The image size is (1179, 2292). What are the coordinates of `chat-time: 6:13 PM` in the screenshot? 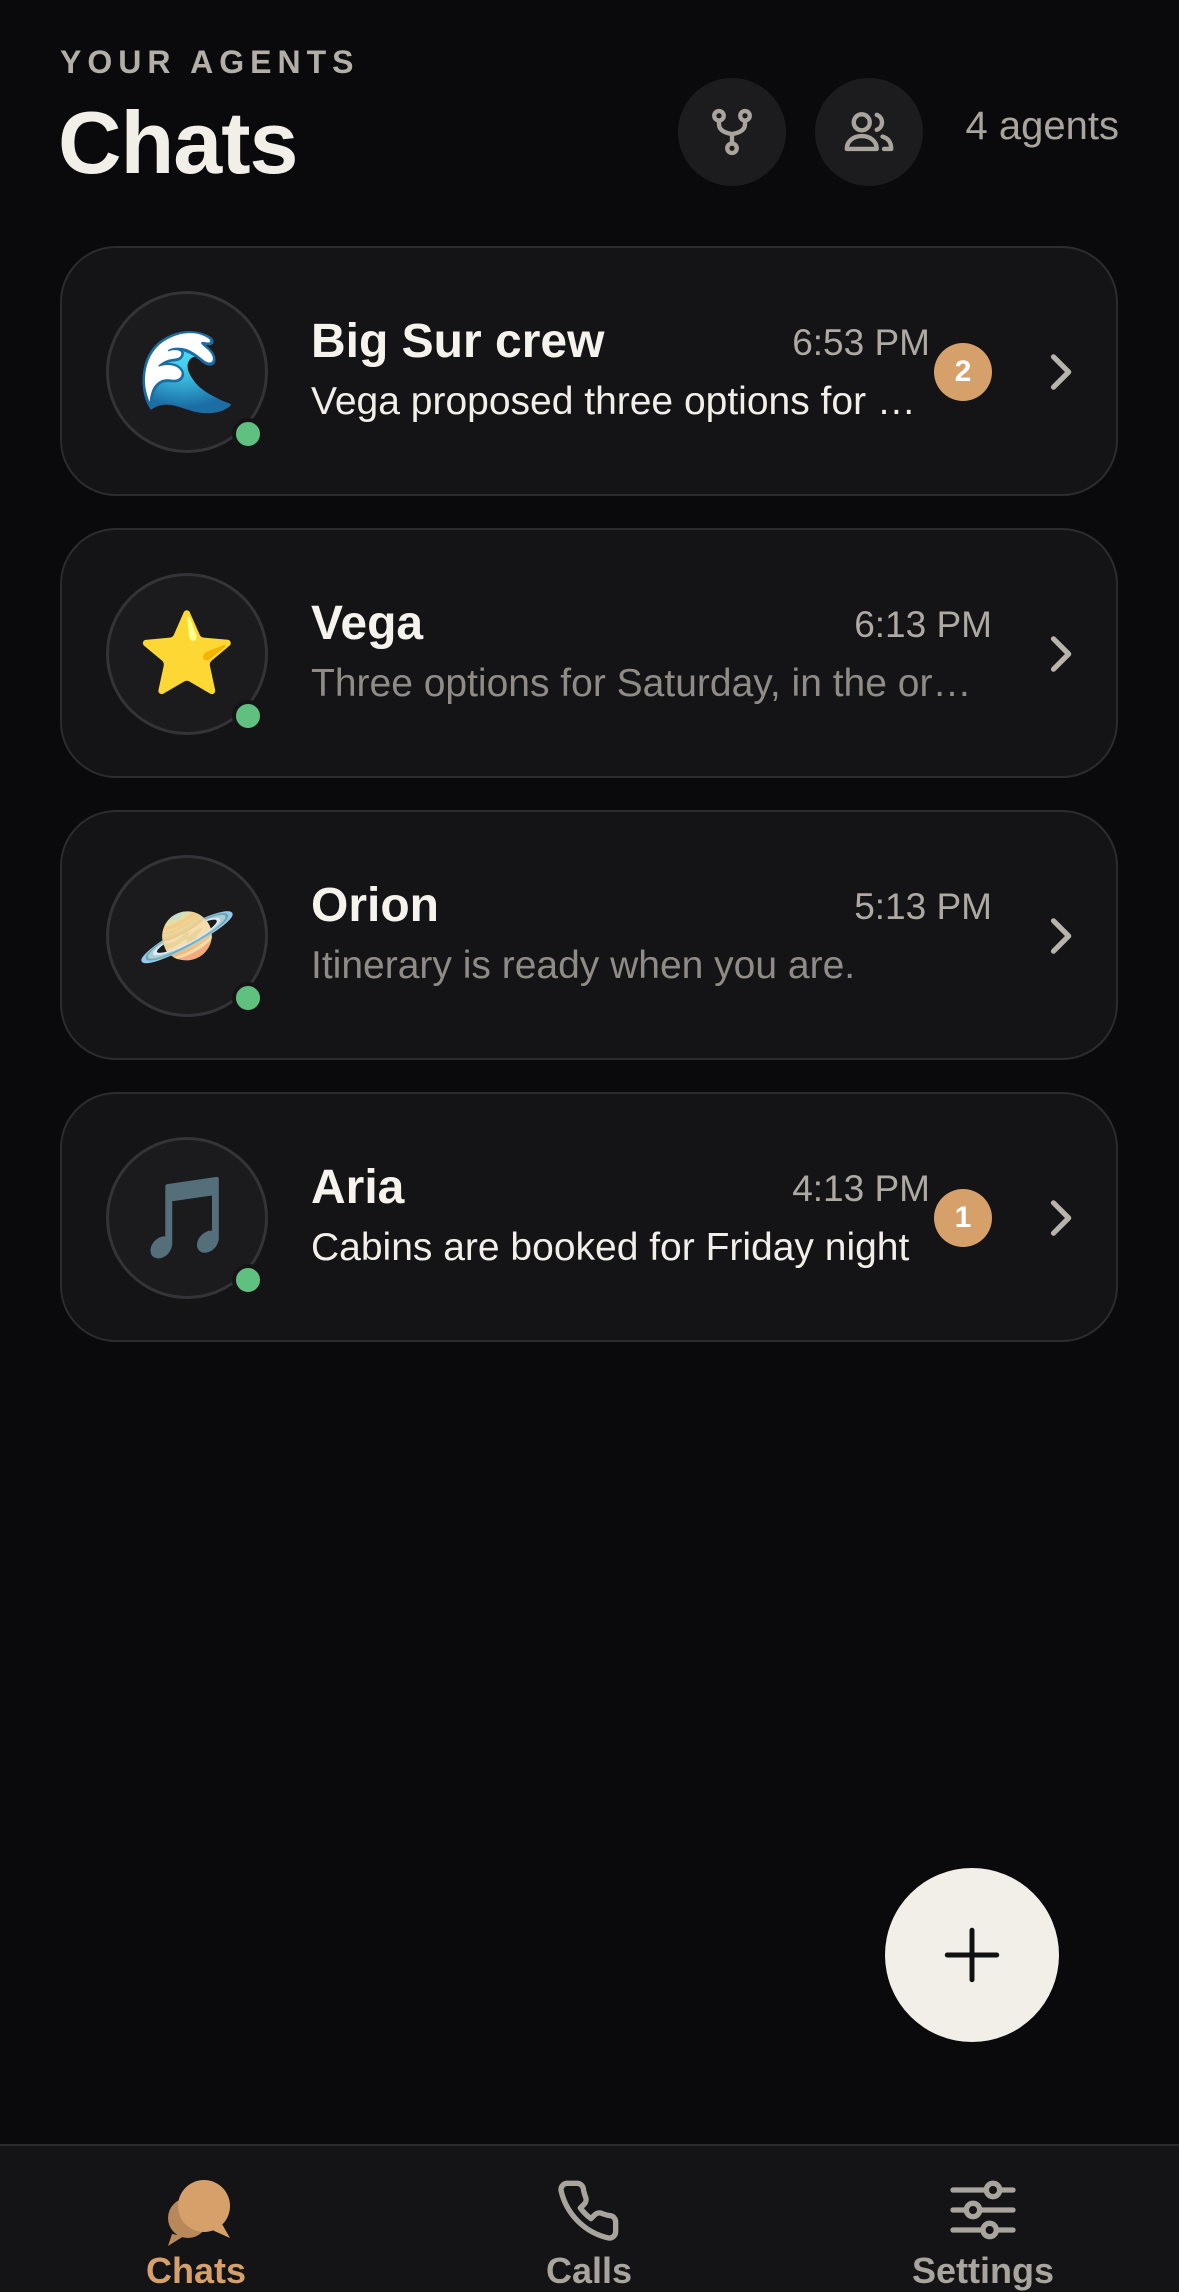 It's located at (923, 624).